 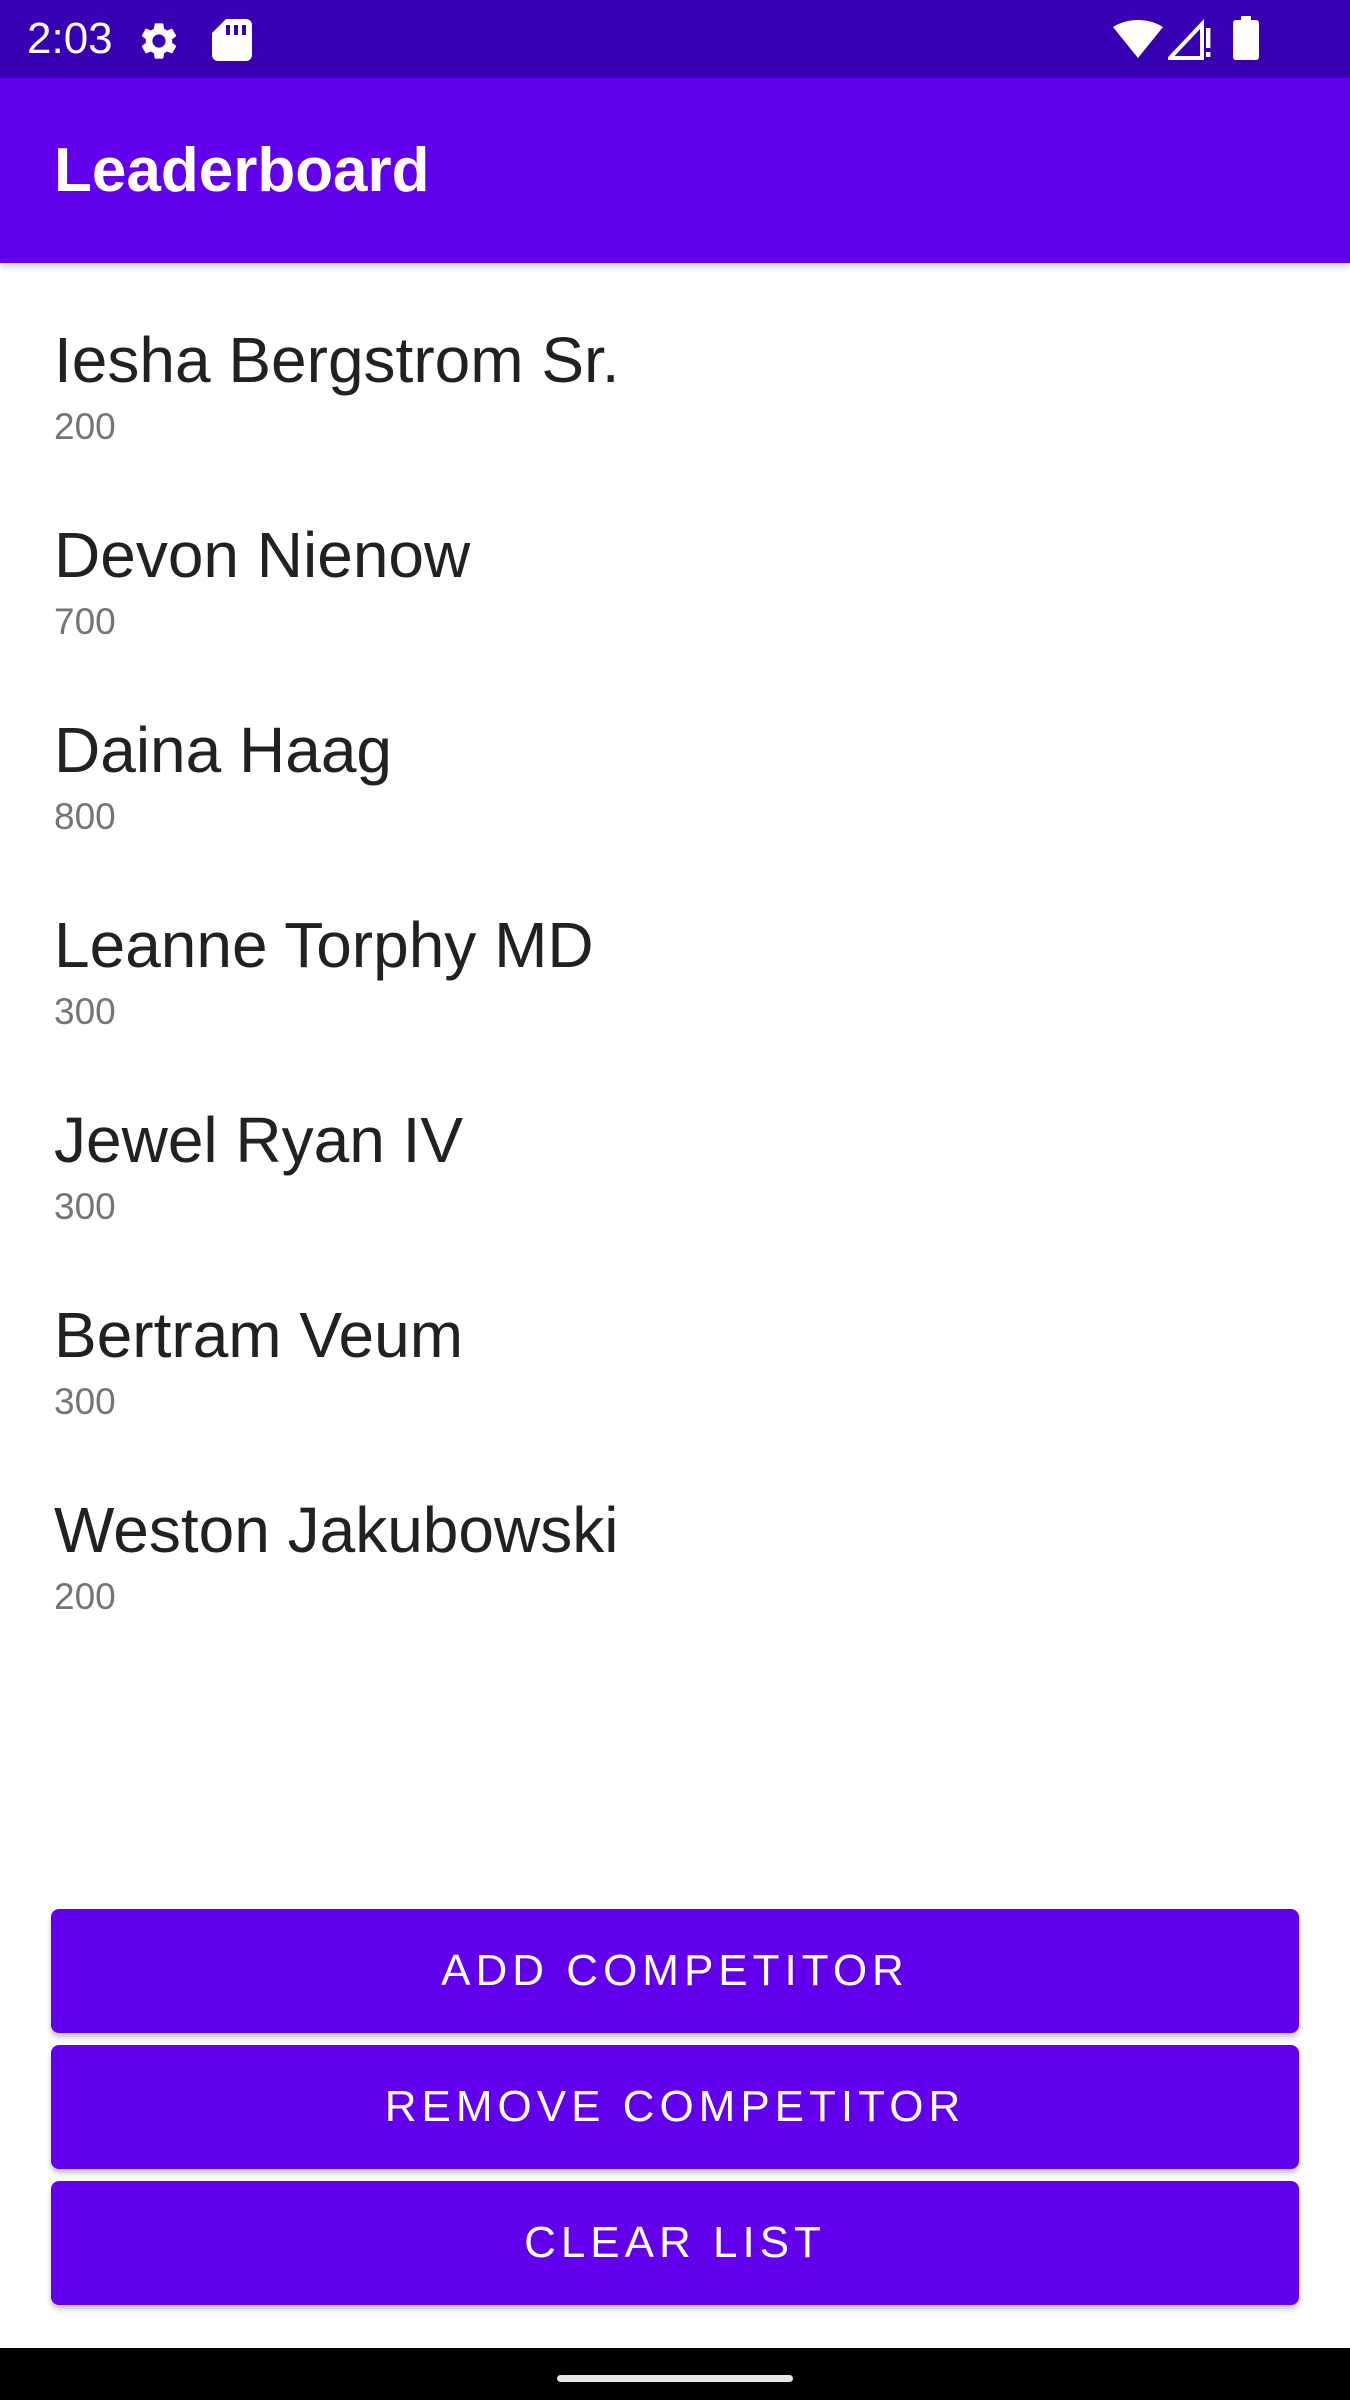 I want to click on competitor-name: Bertram Veum, so click(x=259, y=1335).